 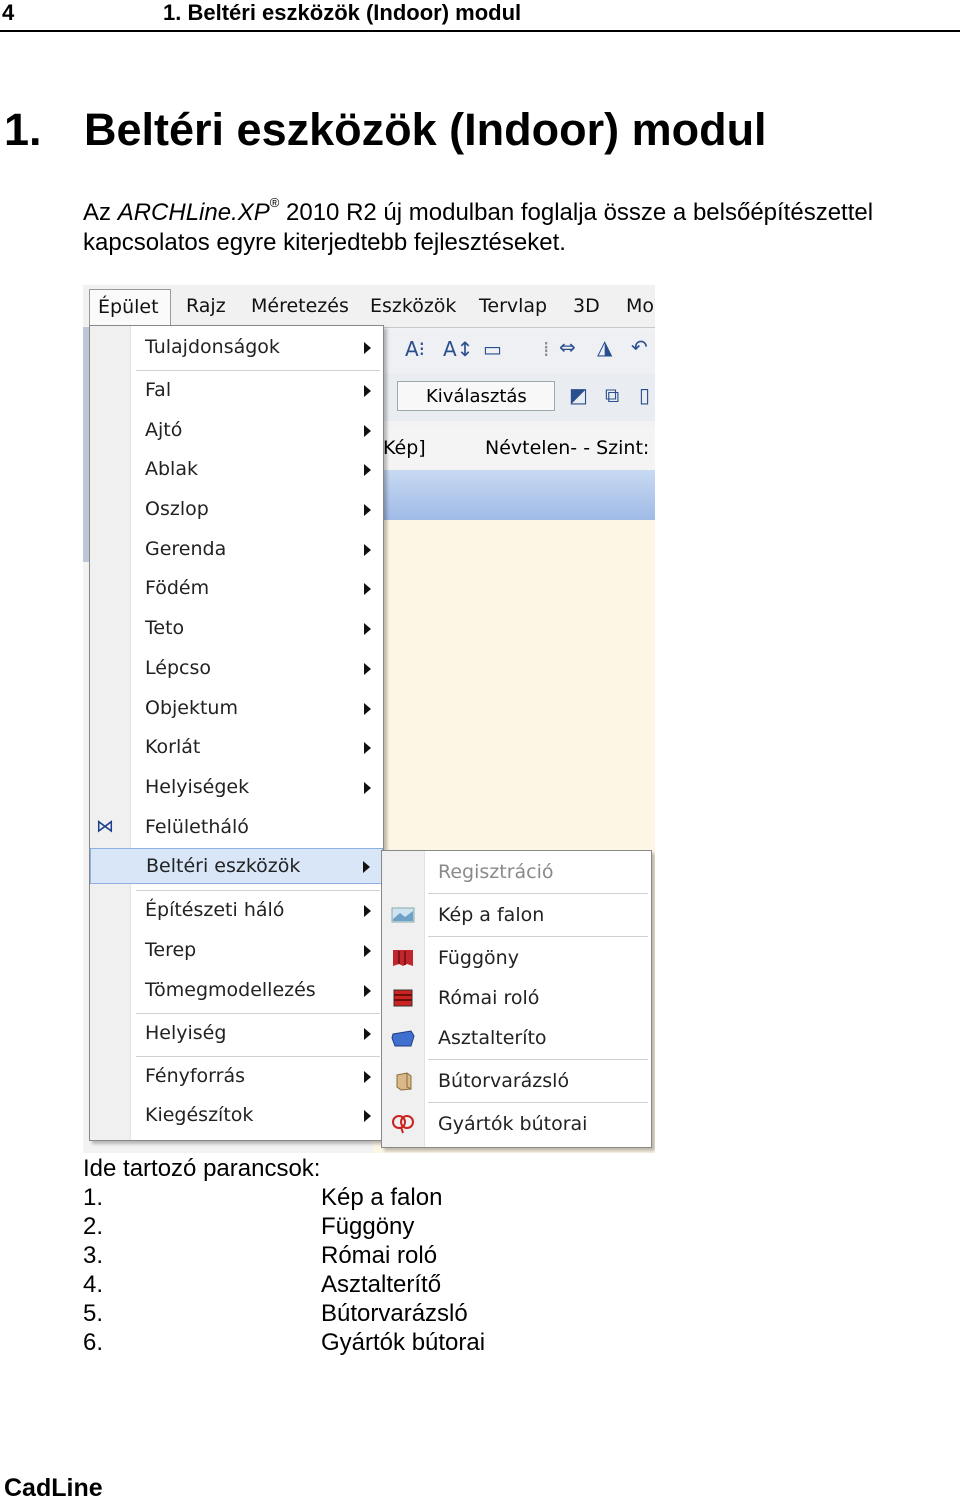 I want to click on document-tabs: Kép] Névtelen- - Szint: 0, so click(x=514, y=449).